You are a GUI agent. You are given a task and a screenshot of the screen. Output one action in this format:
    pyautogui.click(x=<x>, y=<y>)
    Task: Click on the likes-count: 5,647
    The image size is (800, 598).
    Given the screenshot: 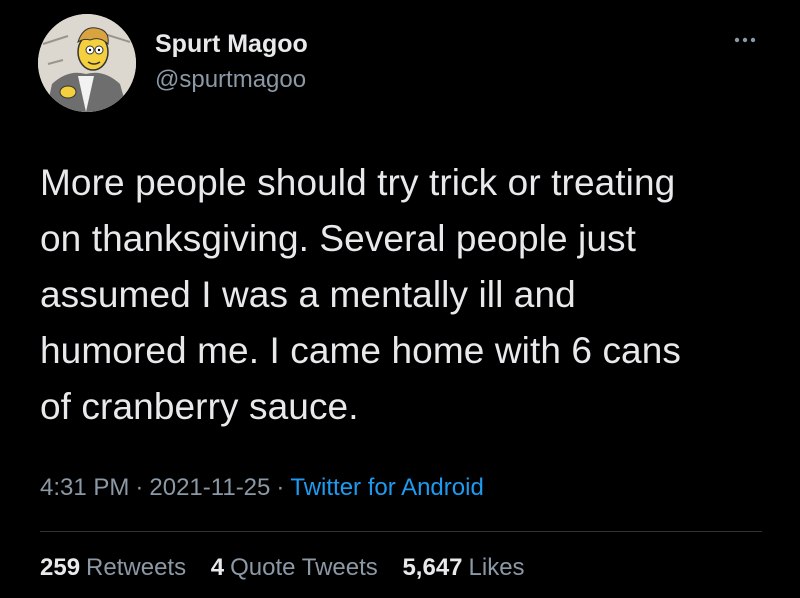 What is the action you would take?
    pyautogui.click(x=432, y=567)
    